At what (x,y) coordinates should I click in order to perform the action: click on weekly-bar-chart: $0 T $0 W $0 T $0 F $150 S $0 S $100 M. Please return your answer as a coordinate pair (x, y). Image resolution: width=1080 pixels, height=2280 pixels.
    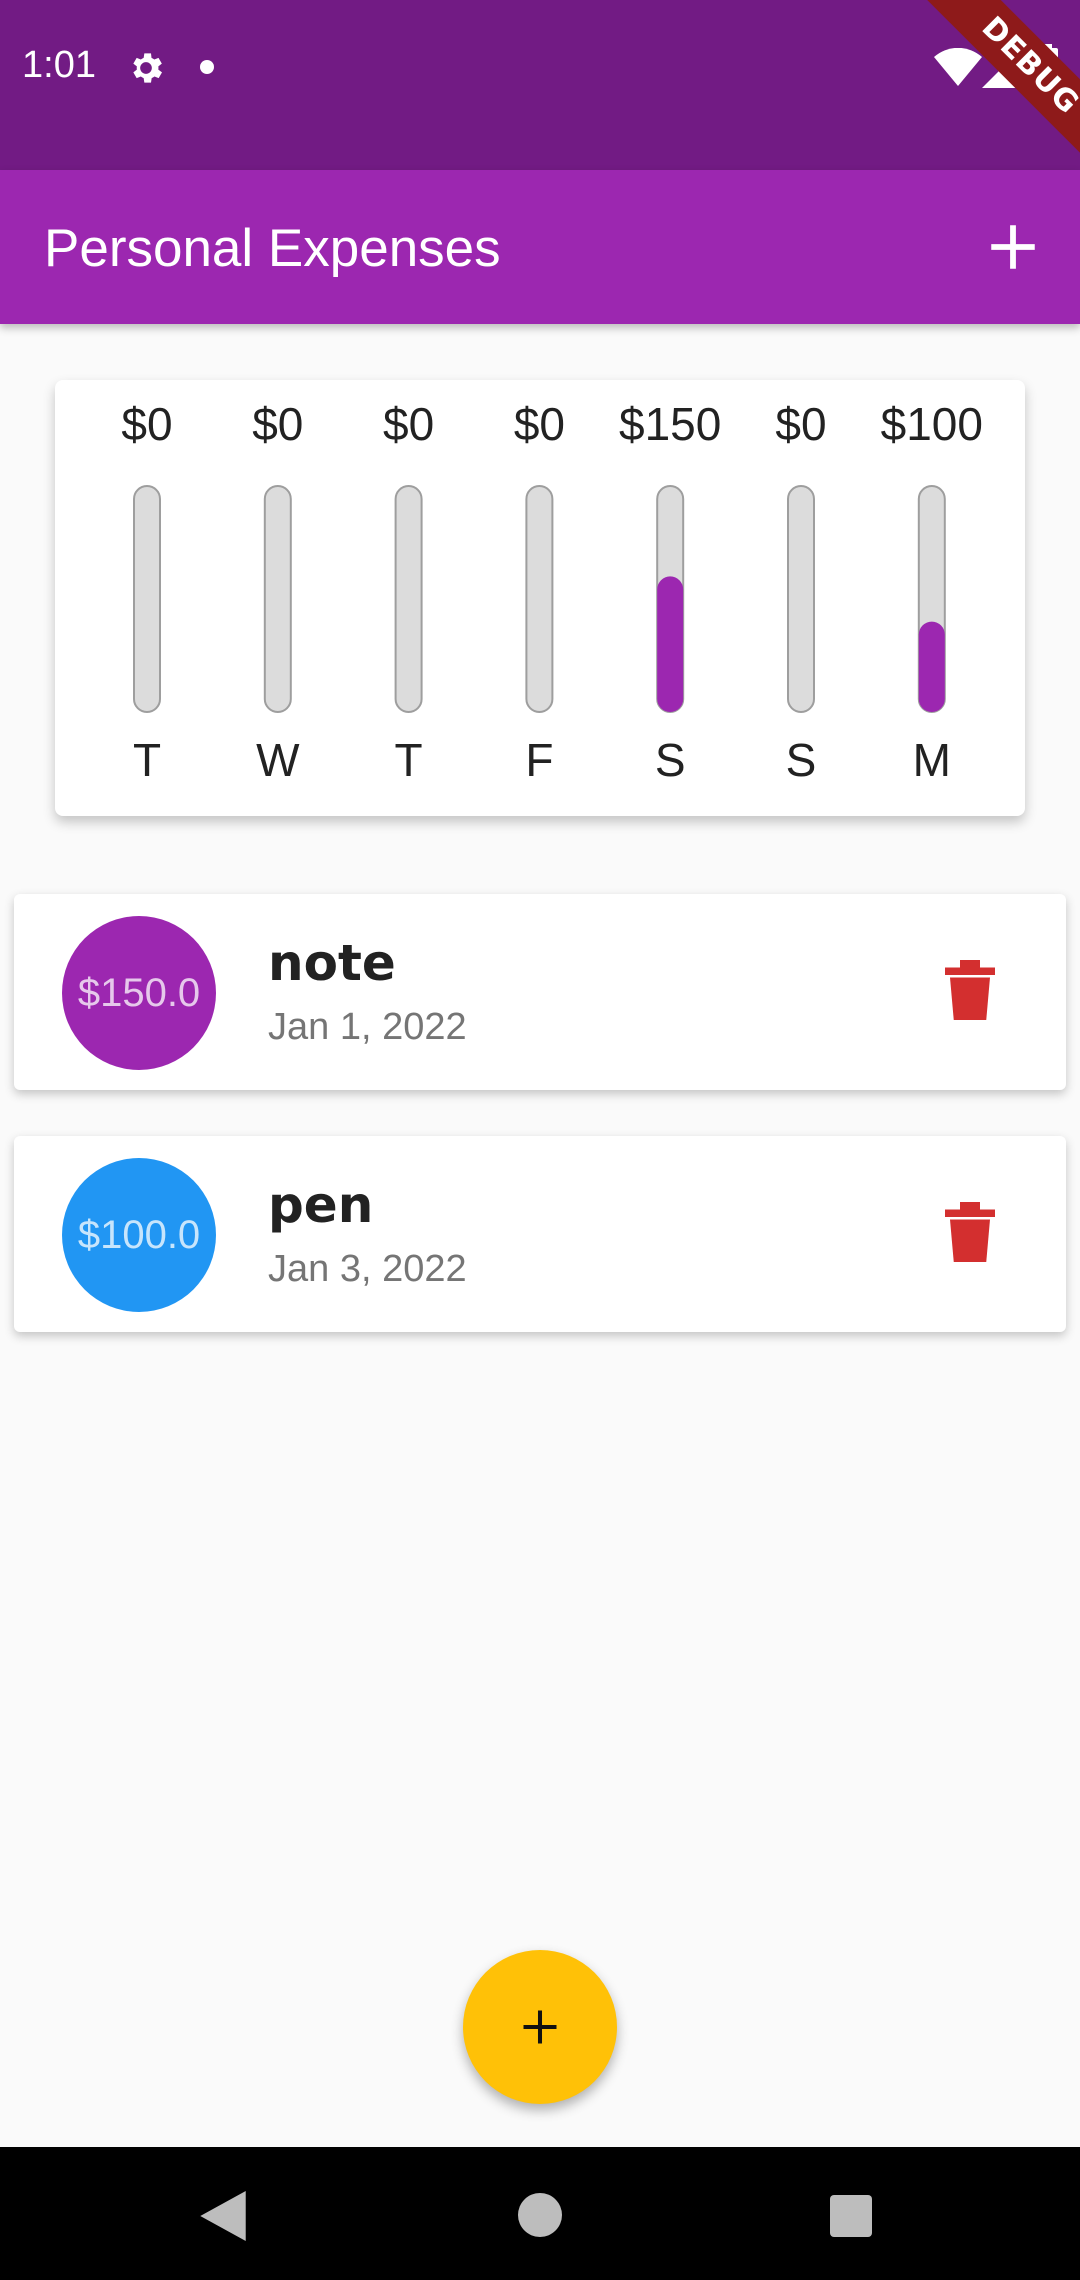
    Looking at the image, I should click on (552, 592).